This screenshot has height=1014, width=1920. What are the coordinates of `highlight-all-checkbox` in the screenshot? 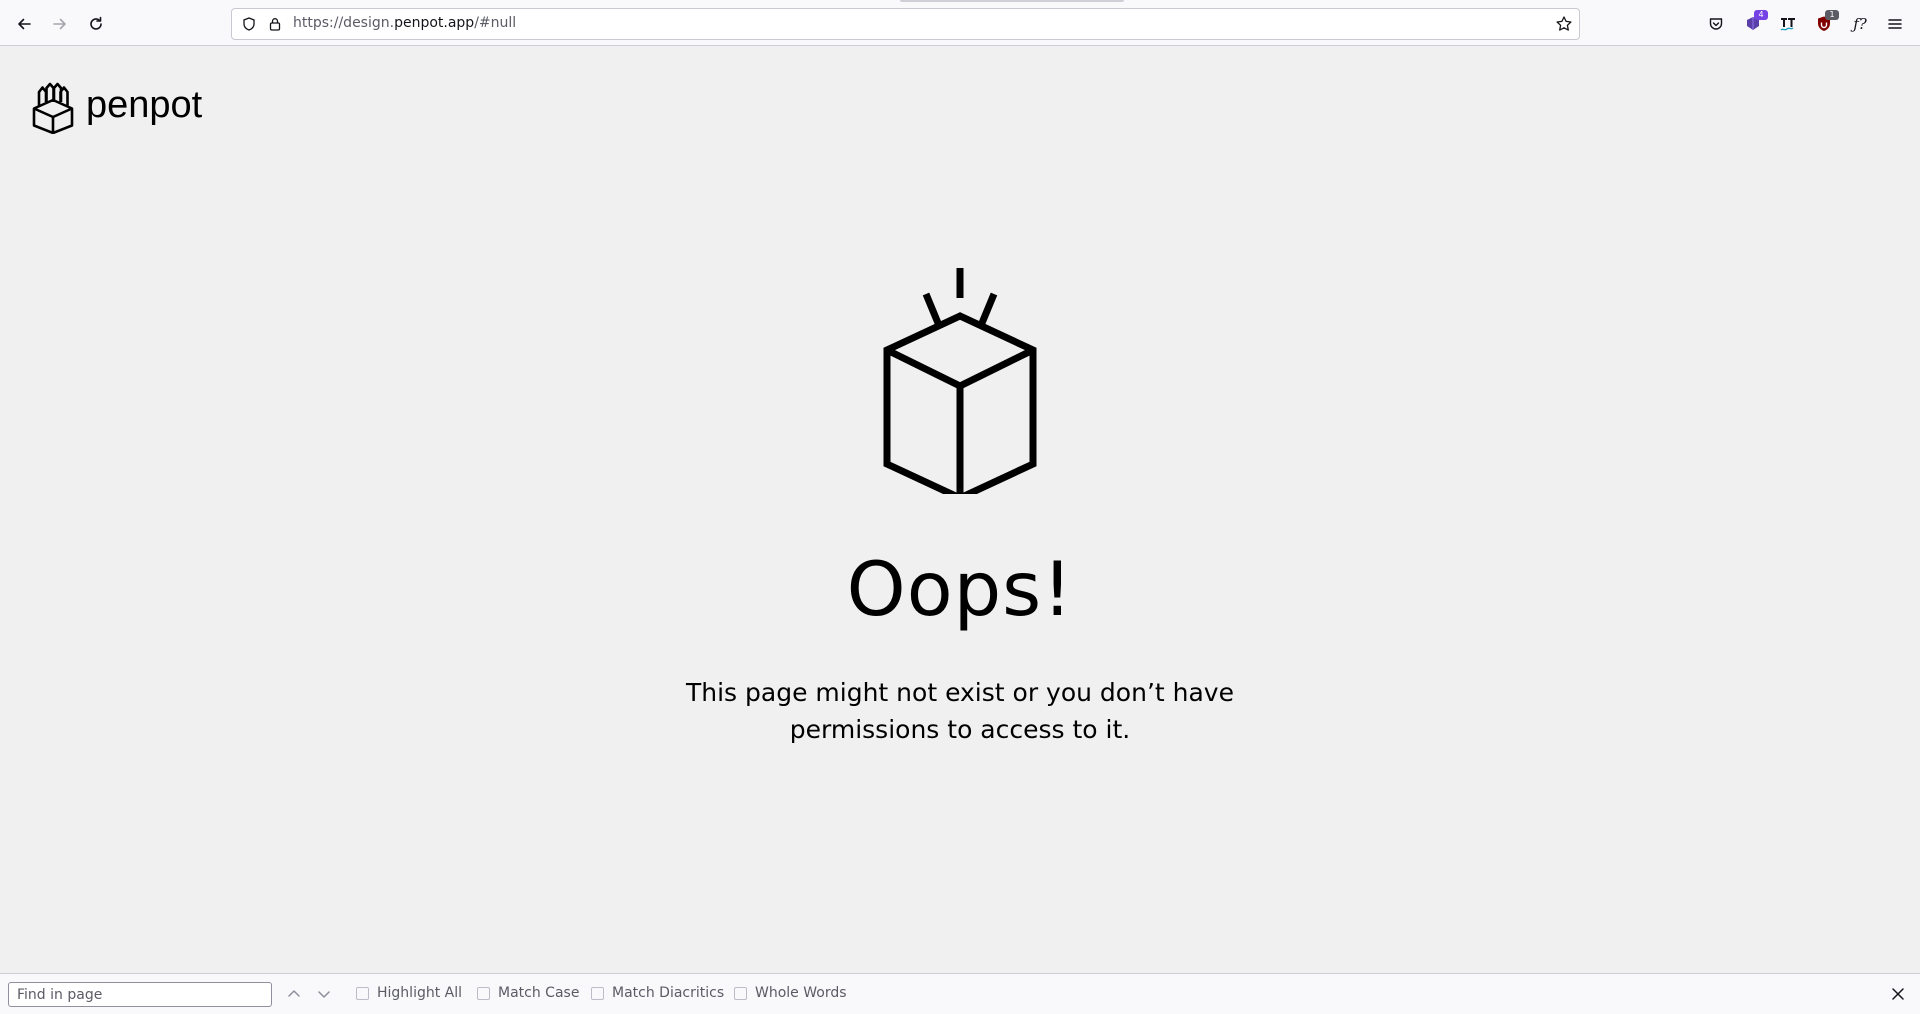 It's located at (362, 993).